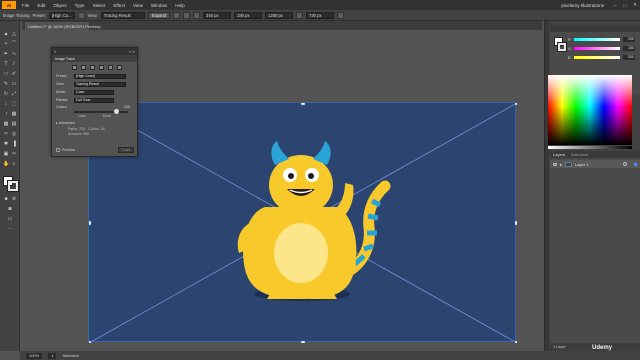  I want to click on green-value: 255, so click(629, 48).